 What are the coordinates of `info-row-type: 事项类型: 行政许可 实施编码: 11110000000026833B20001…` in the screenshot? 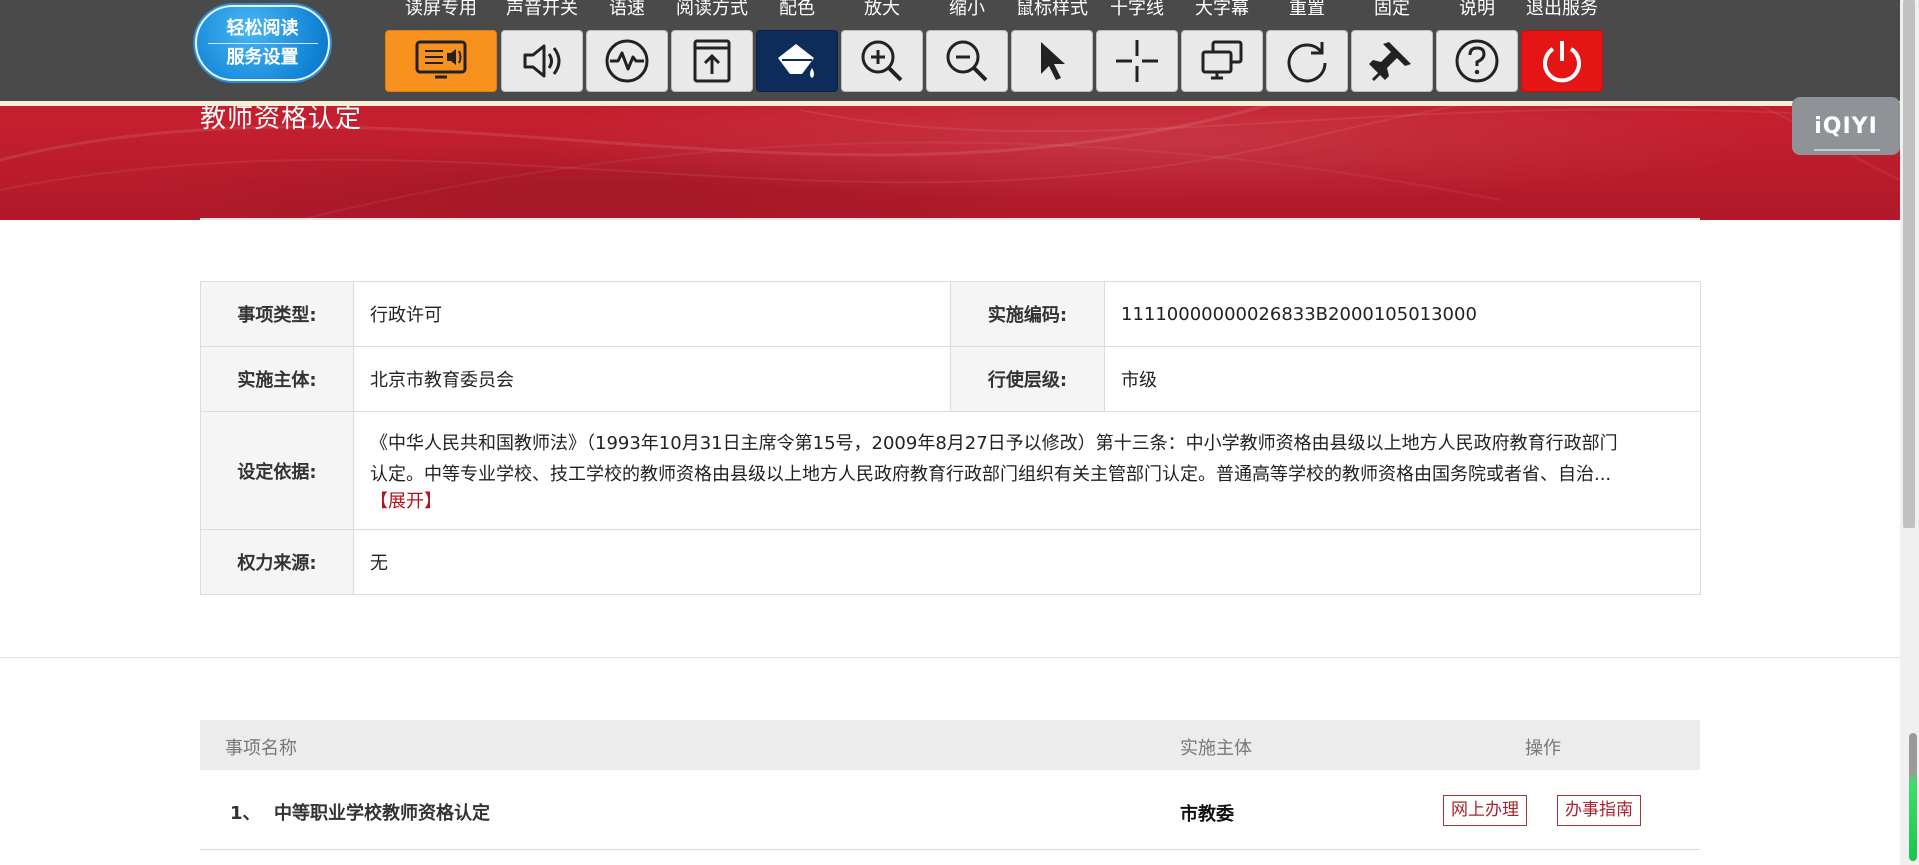 It's located at (950, 314).